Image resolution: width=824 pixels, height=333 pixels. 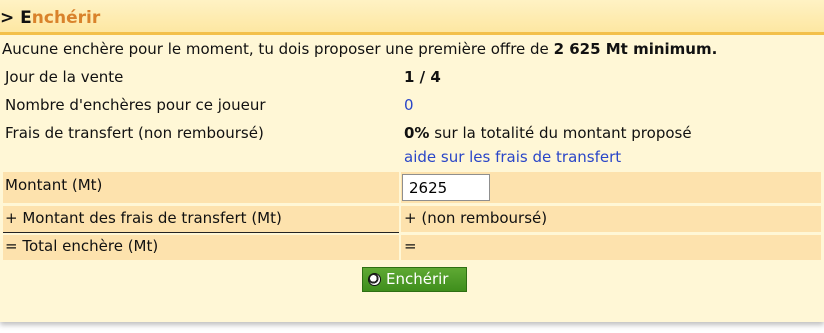 I want to click on sale-day-row: Jour de la vente 1 / 4, so click(x=412, y=78).